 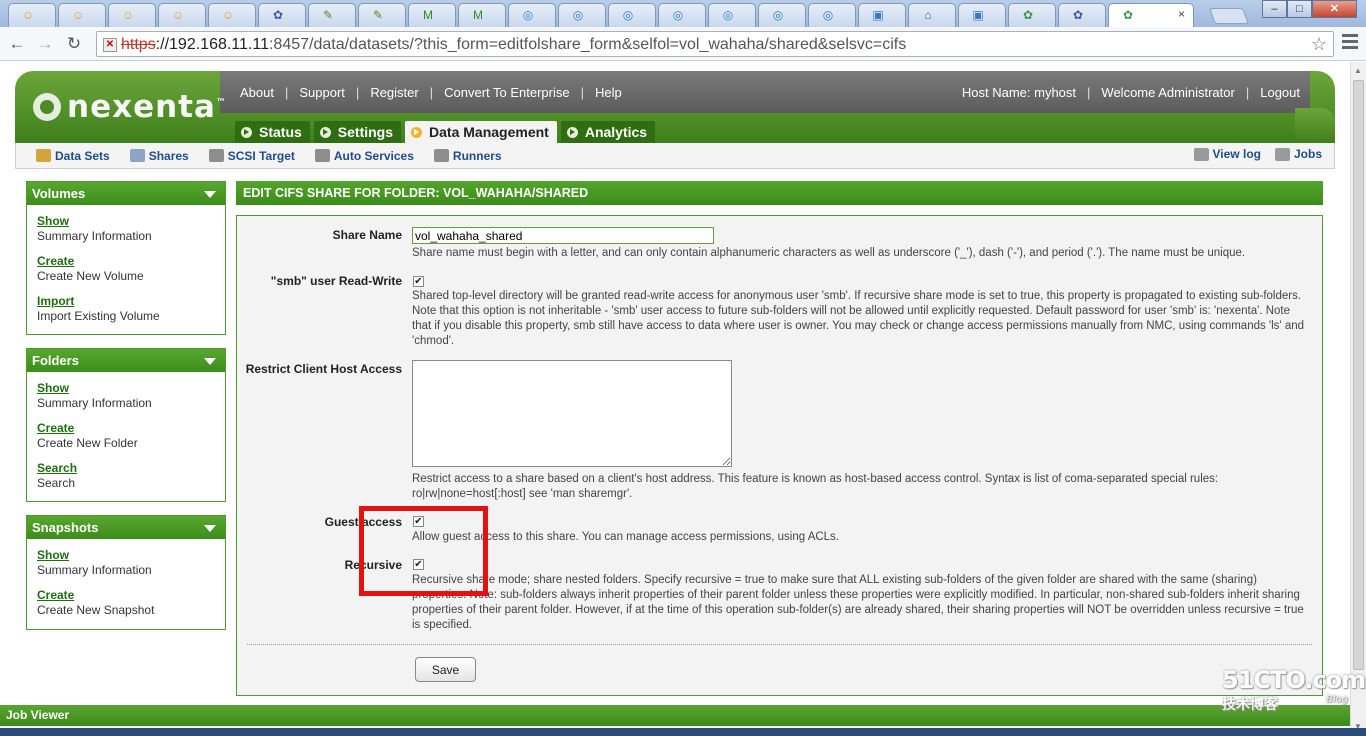 I want to click on url-host: ://192.168.11.11, so click(x=212, y=44).